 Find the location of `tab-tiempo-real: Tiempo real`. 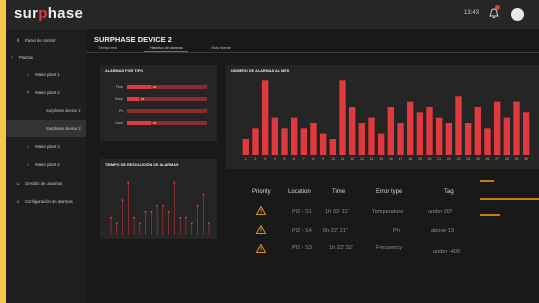

tab-tiempo-real: Tiempo real is located at coordinates (107, 48).